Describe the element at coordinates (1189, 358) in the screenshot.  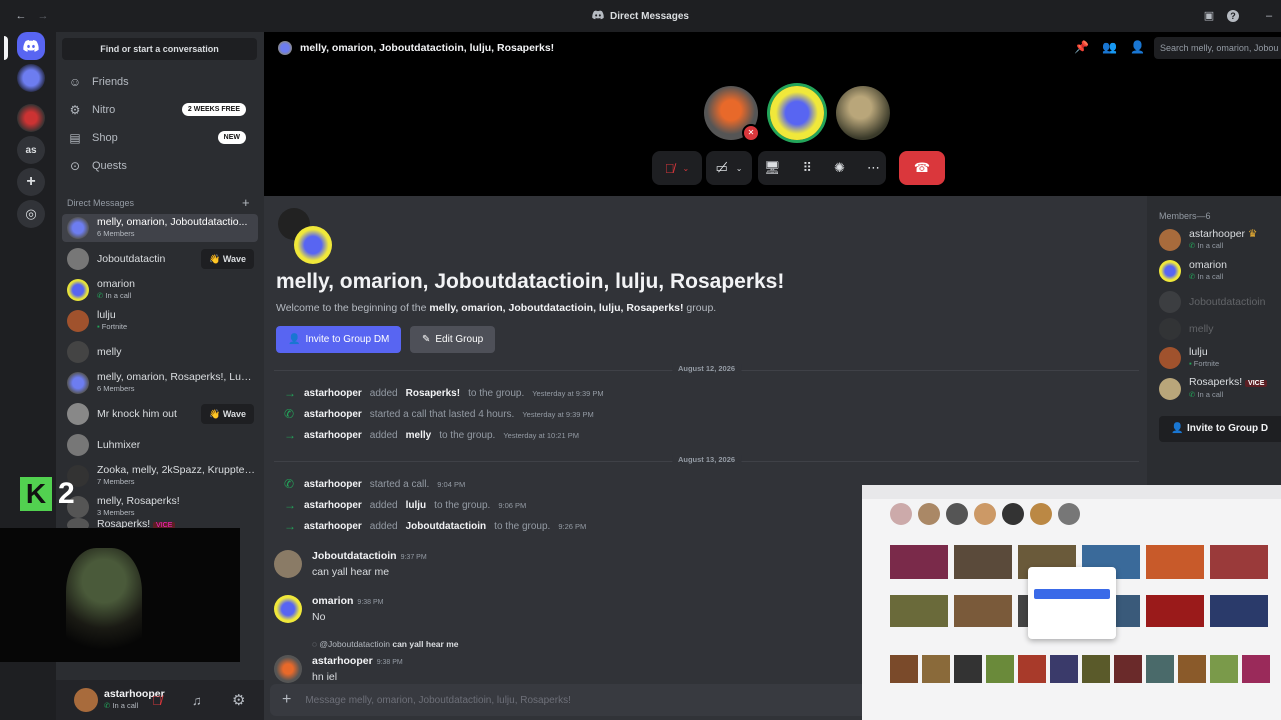
I see `member-item: lulju ▪ Fortnite` at that location.